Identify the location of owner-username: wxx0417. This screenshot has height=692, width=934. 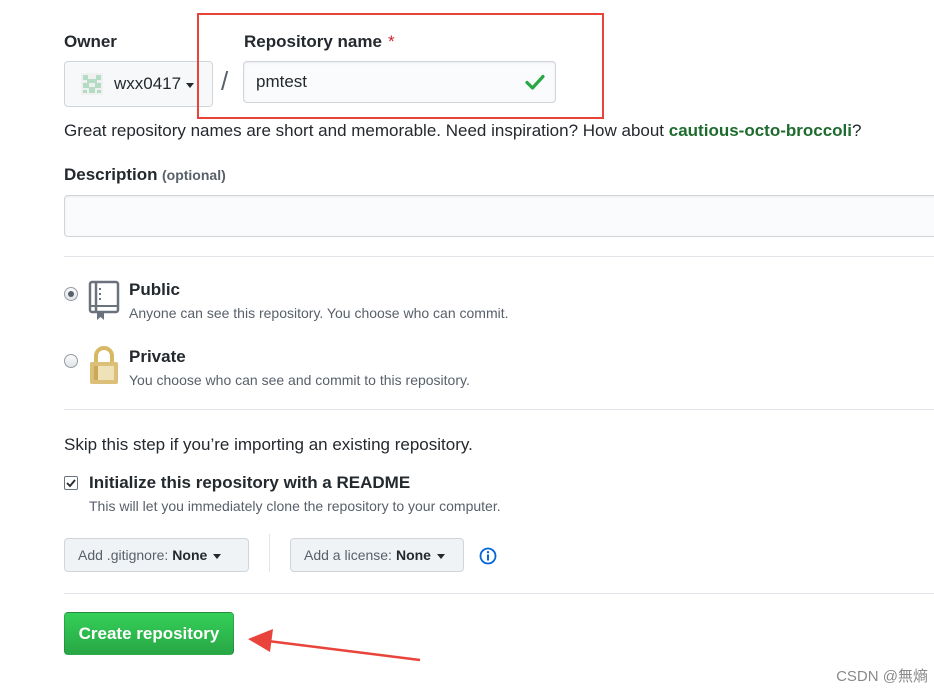
(148, 83).